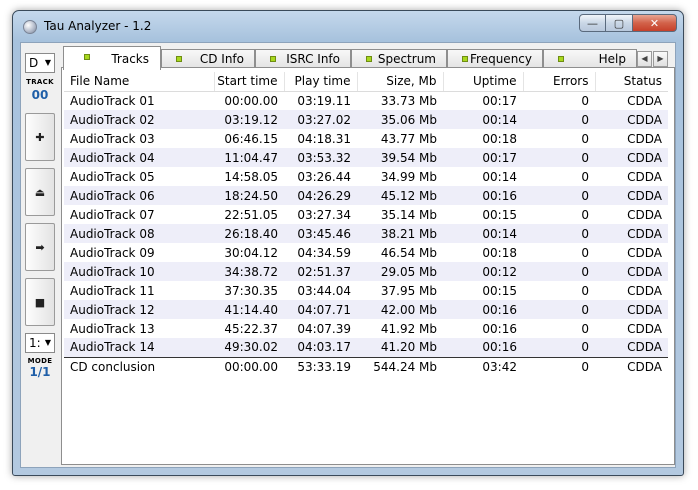 The height and width of the screenshot is (490, 698). I want to click on column-header-start-time: Start time, so click(249, 82).